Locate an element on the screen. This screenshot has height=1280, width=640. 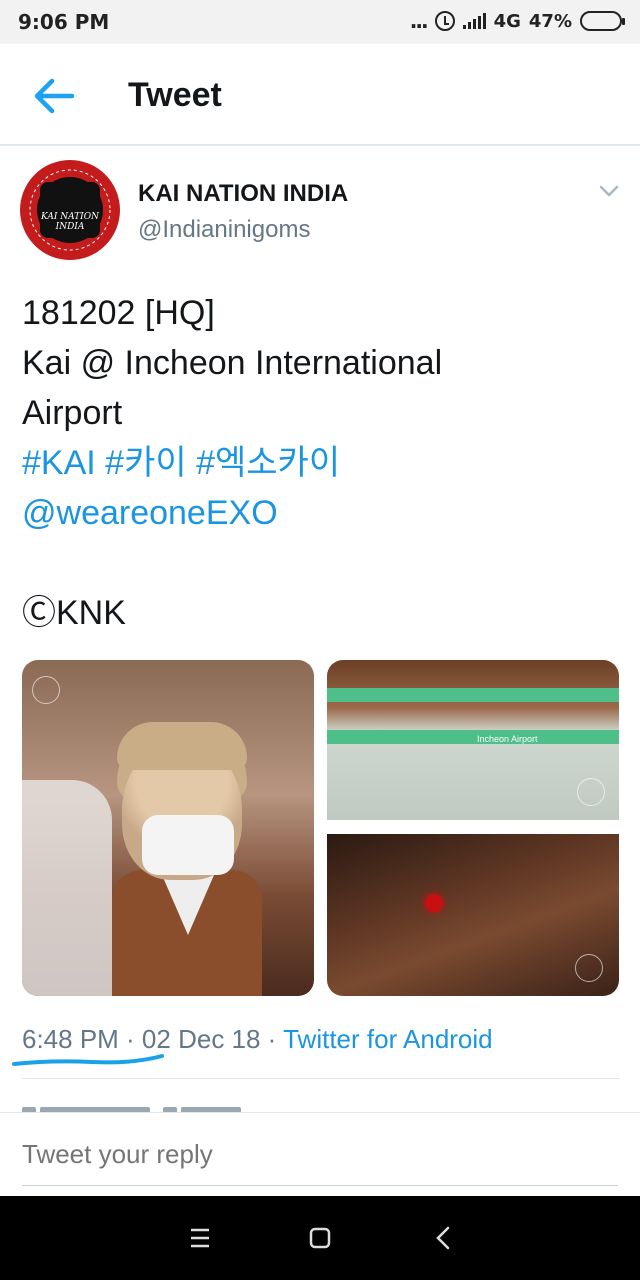
chevron-left-icon is located at coordinates (443, 1238).